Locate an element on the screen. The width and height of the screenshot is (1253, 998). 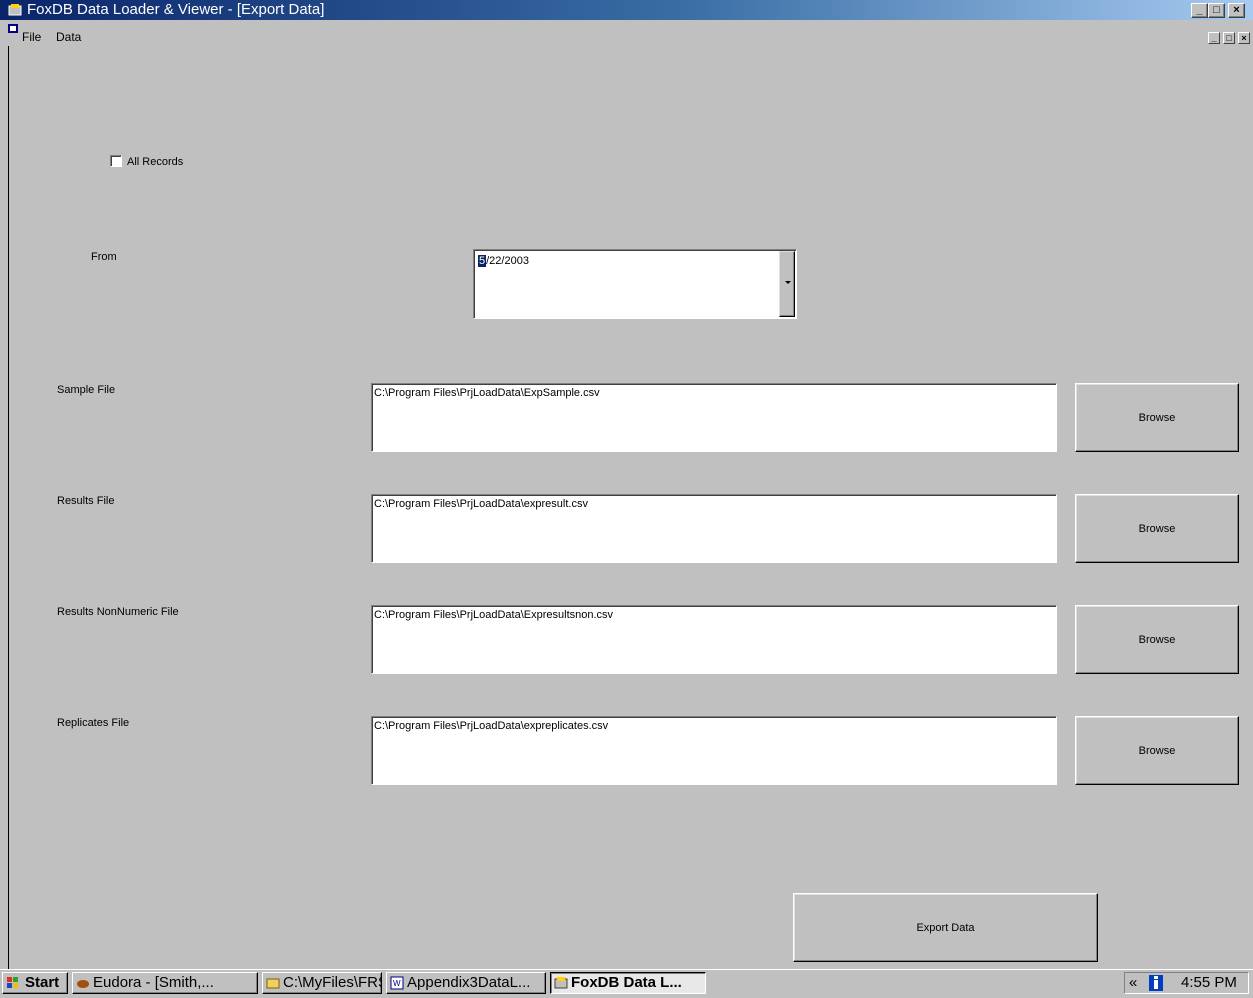
menu-file: File is located at coordinates (31, 37).